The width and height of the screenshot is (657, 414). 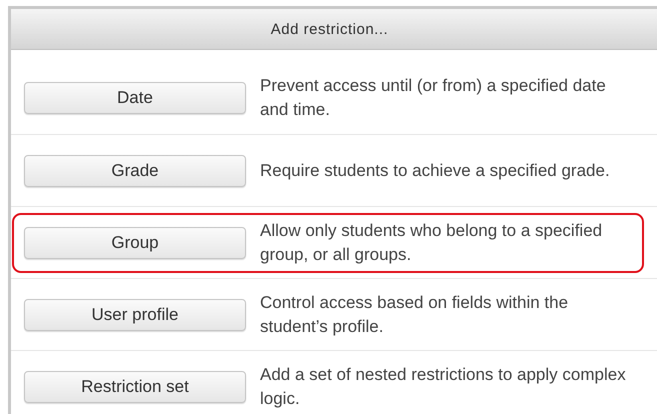 What do you see at coordinates (443, 387) in the screenshot?
I see `option-description: Add a set of nested restrictions to apply complex logic.` at bounding box center [443, 387].